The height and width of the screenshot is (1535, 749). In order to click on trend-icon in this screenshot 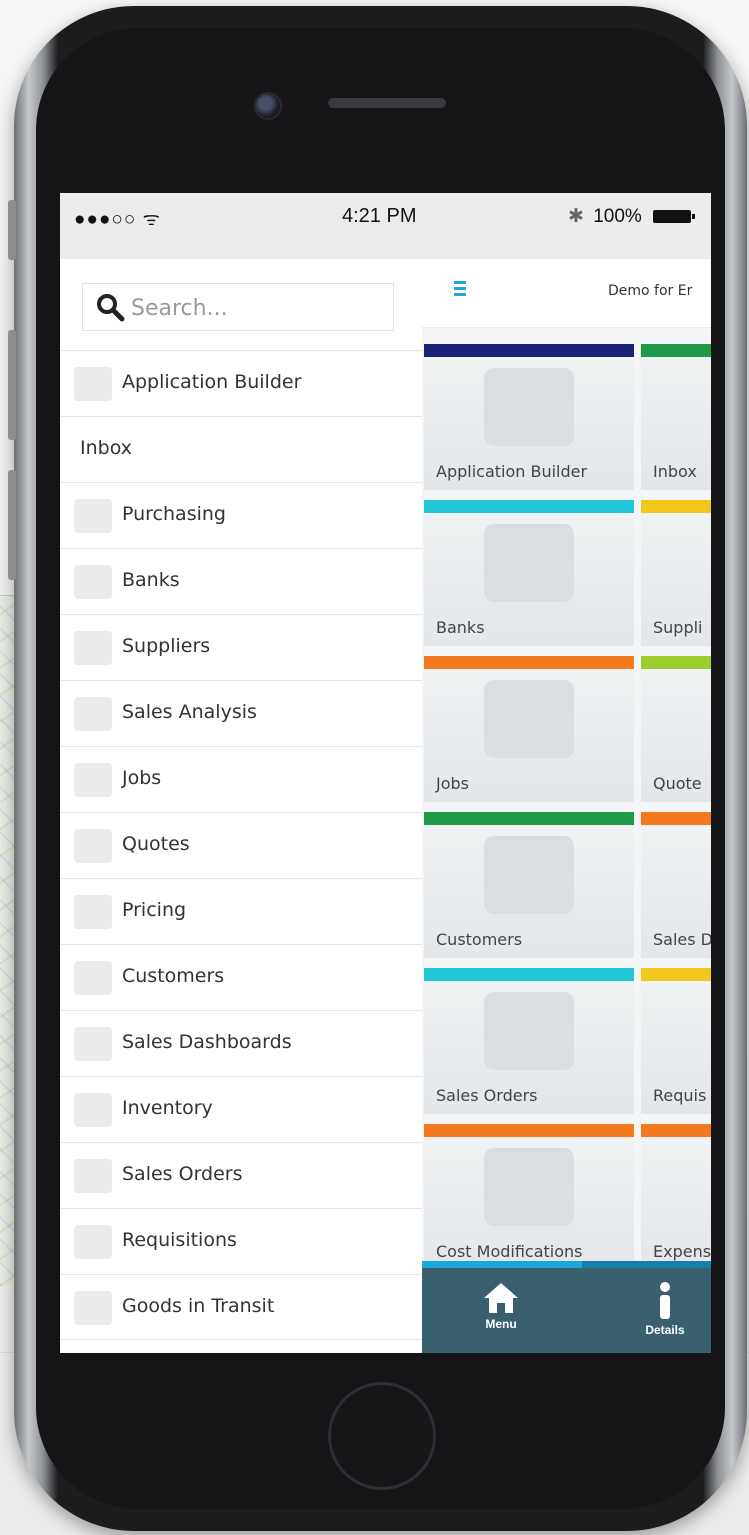, I will do `click(93, 714)`.